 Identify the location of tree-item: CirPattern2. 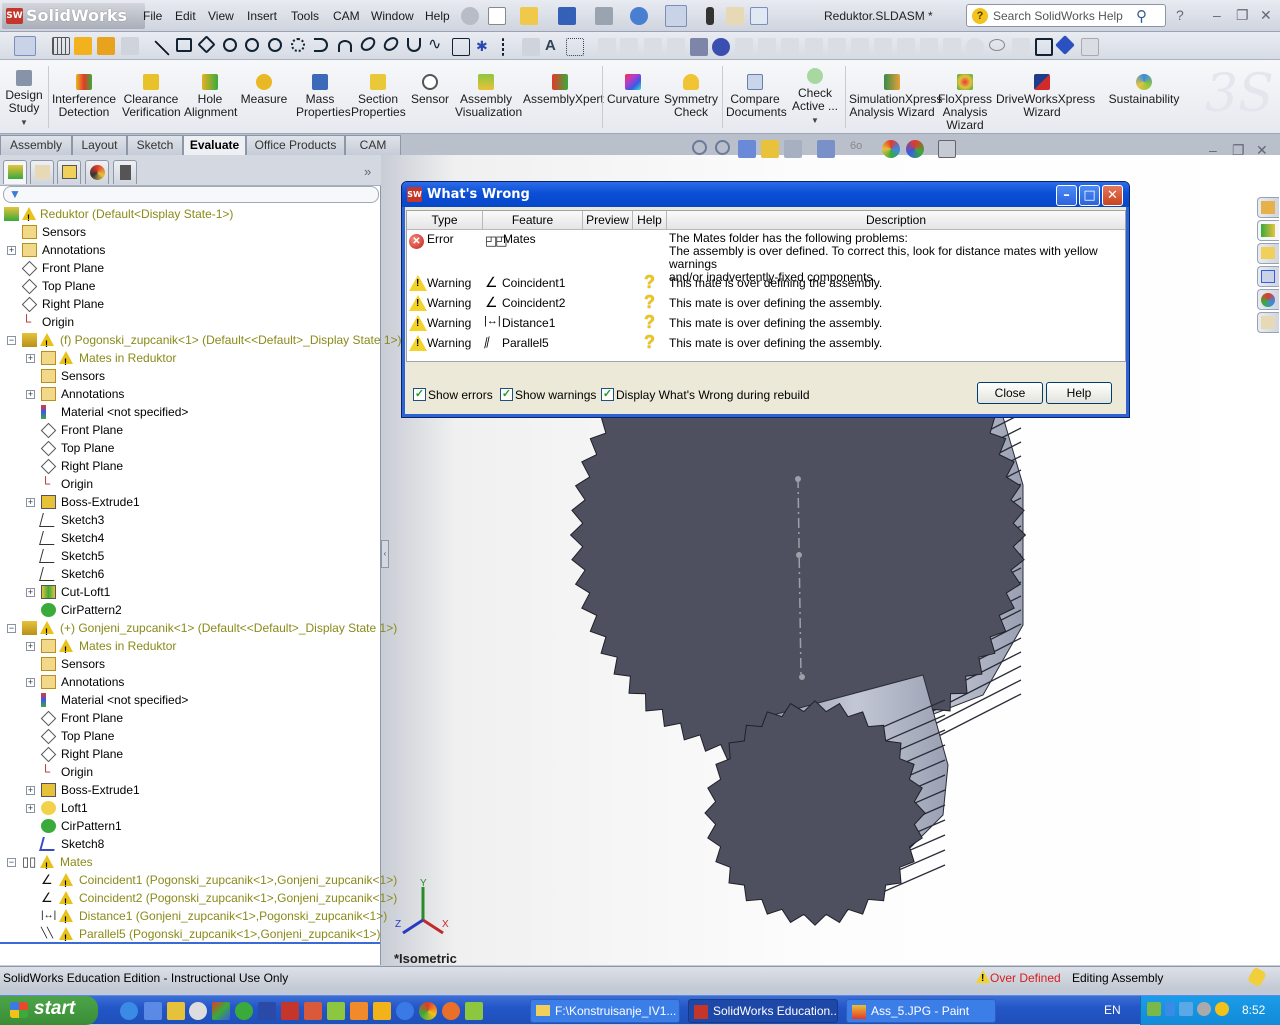
(190, 610).